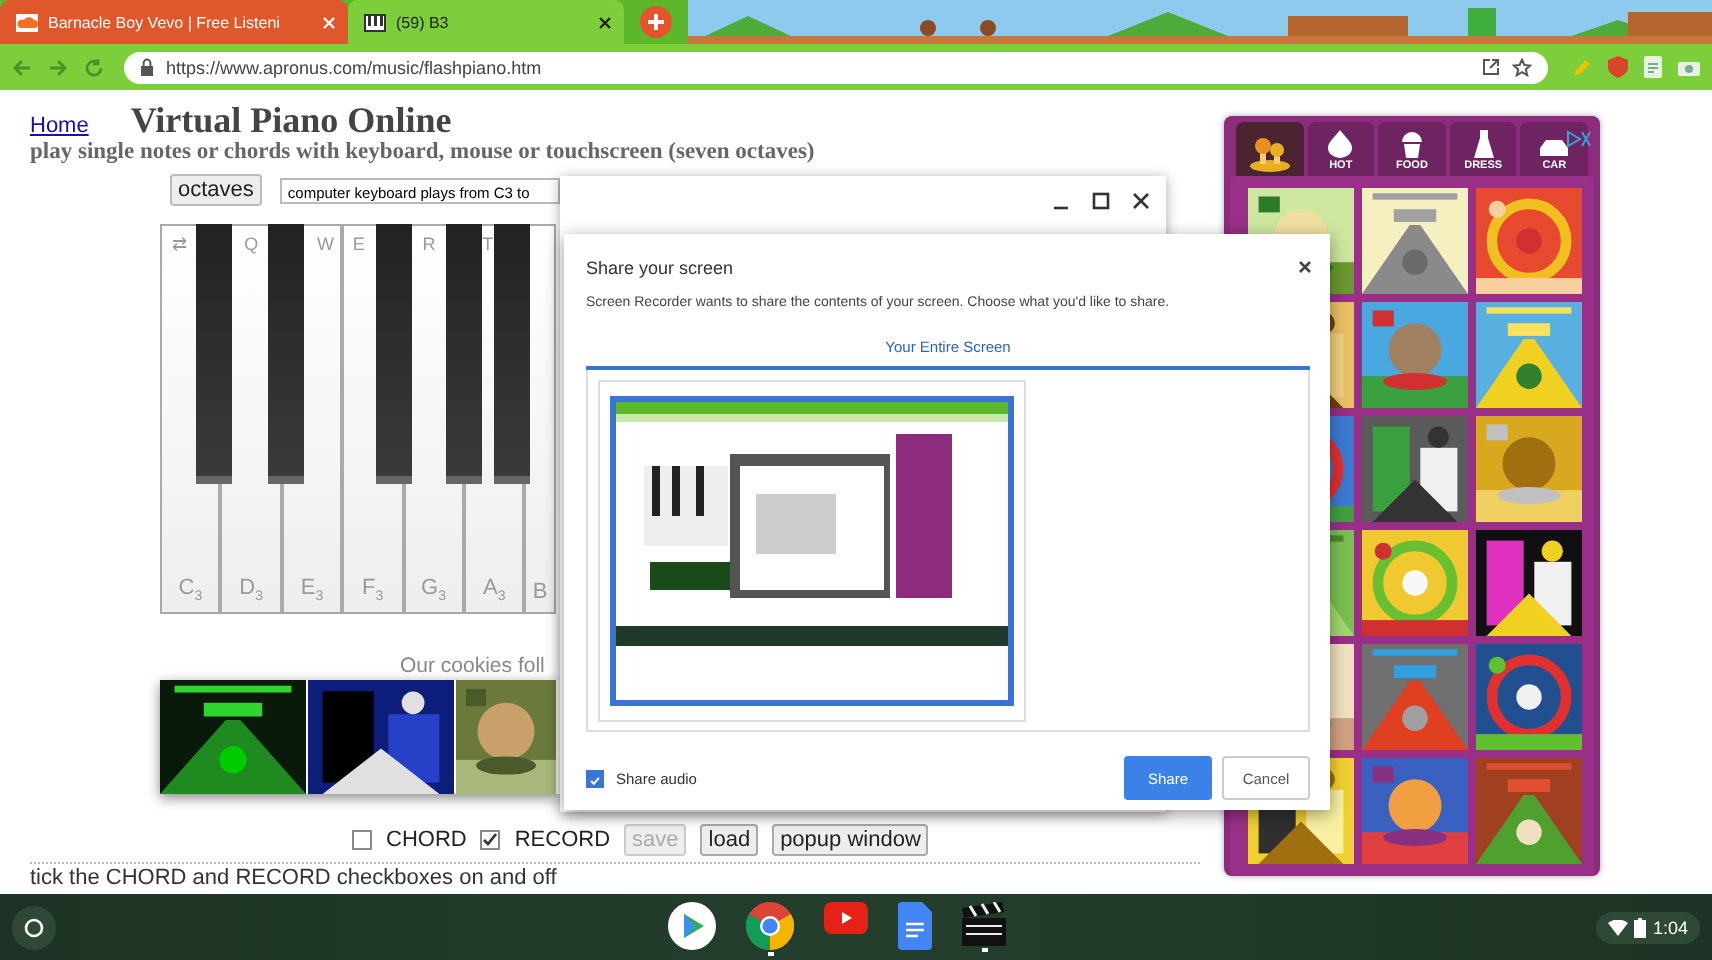 This screenshot has height=960, width=1712. I want to click on cloud-icon, so click(27, 22).